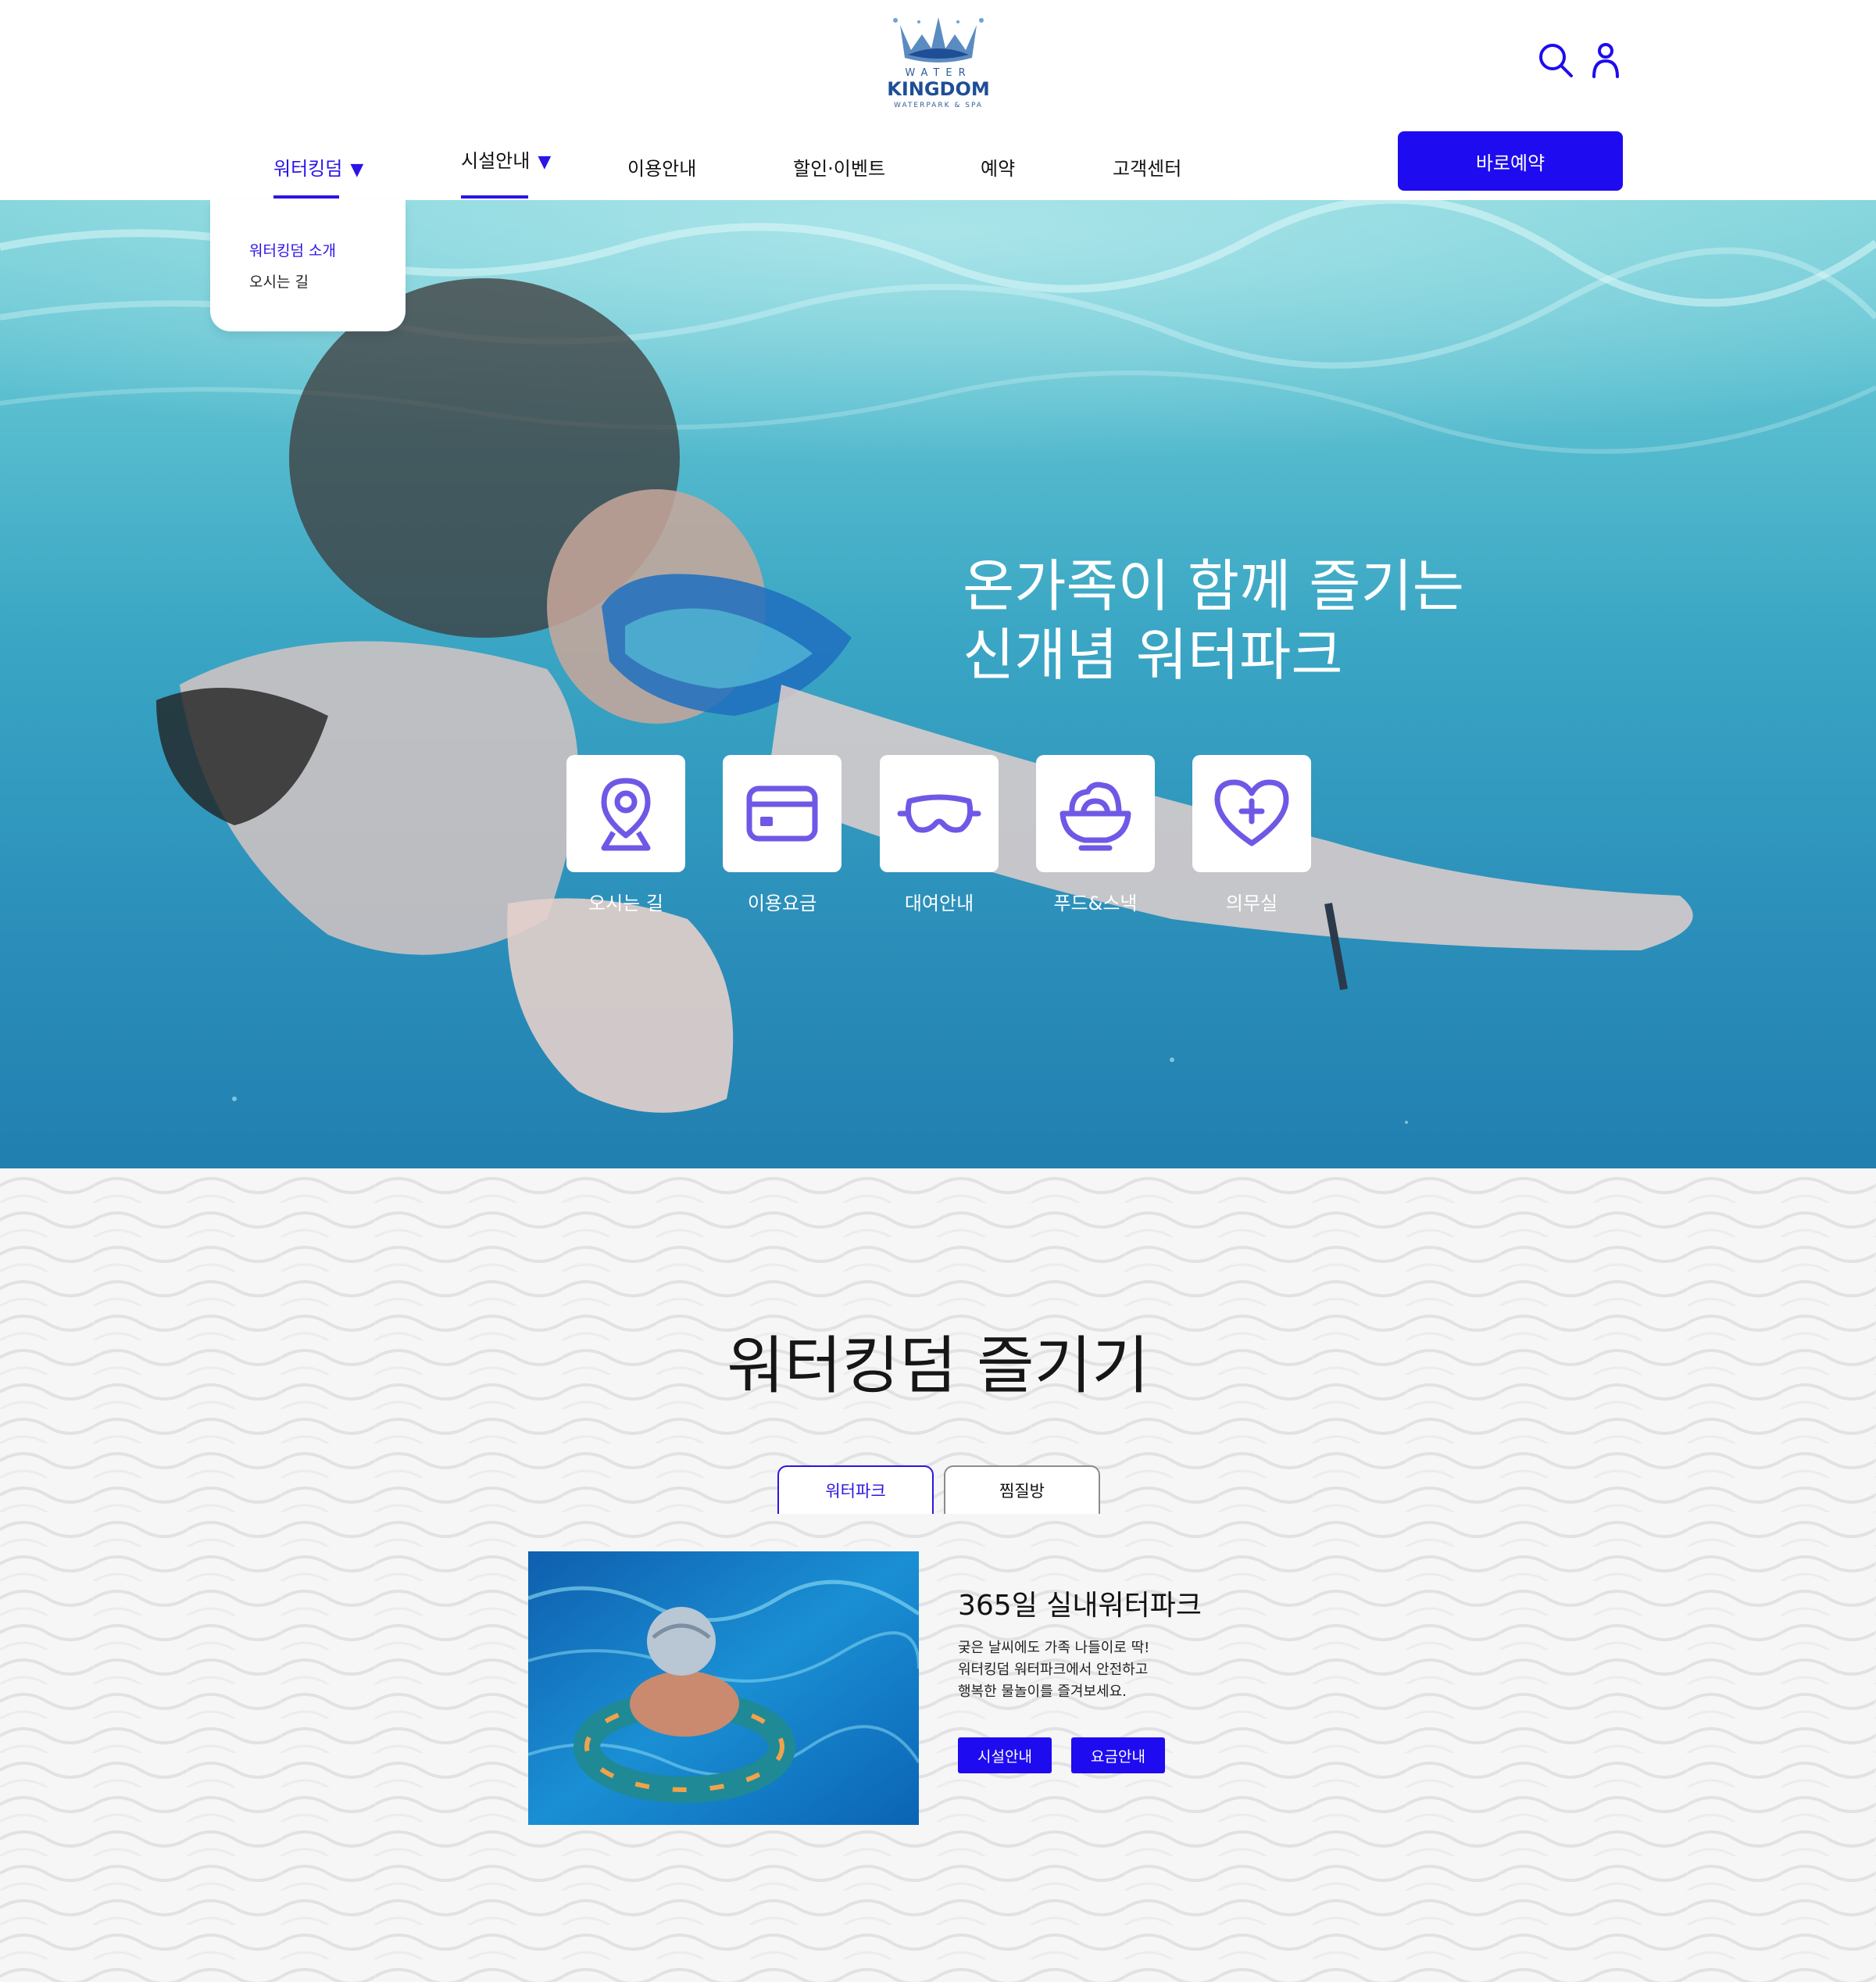 Image resolution: width=1876 pixels, height=1982 pixels. Describe the element at coordinates (306, 197) in the screenshot. I see `nav-active-underline` at that location.